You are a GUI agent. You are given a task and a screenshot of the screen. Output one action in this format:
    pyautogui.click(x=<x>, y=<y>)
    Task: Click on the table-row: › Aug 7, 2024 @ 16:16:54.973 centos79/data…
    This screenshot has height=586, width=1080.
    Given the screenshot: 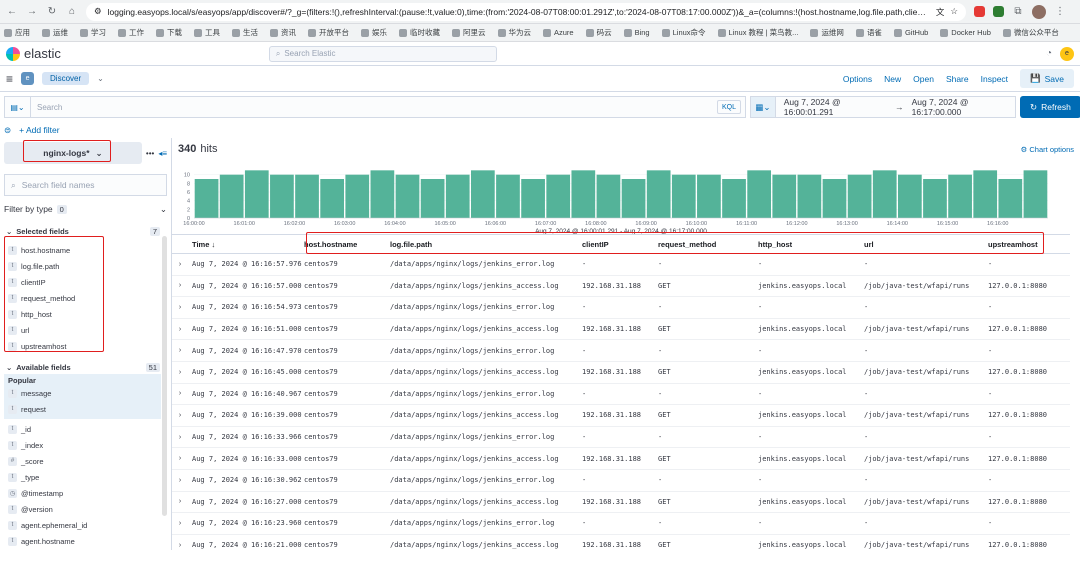 What is the action you would take?
    pyautogui.click(x=621, y=308)
    